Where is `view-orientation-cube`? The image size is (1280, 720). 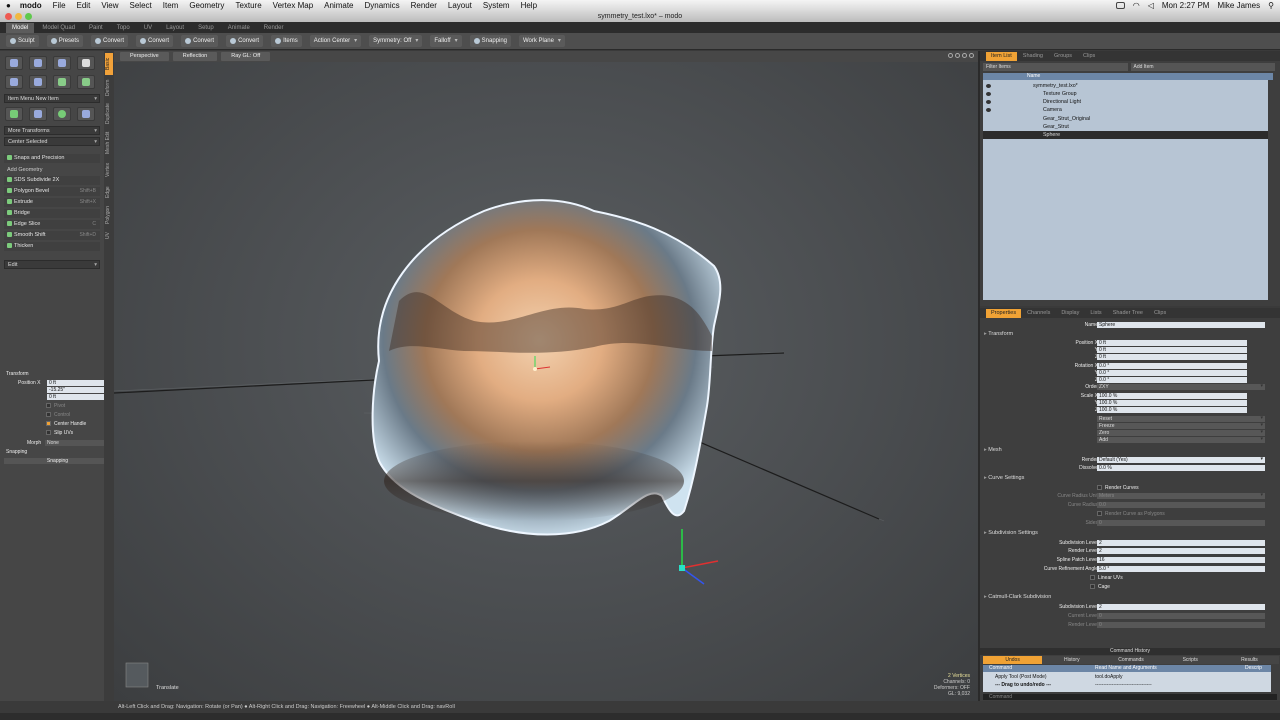
view-orientation-cube is located at coordinates (137, 675).